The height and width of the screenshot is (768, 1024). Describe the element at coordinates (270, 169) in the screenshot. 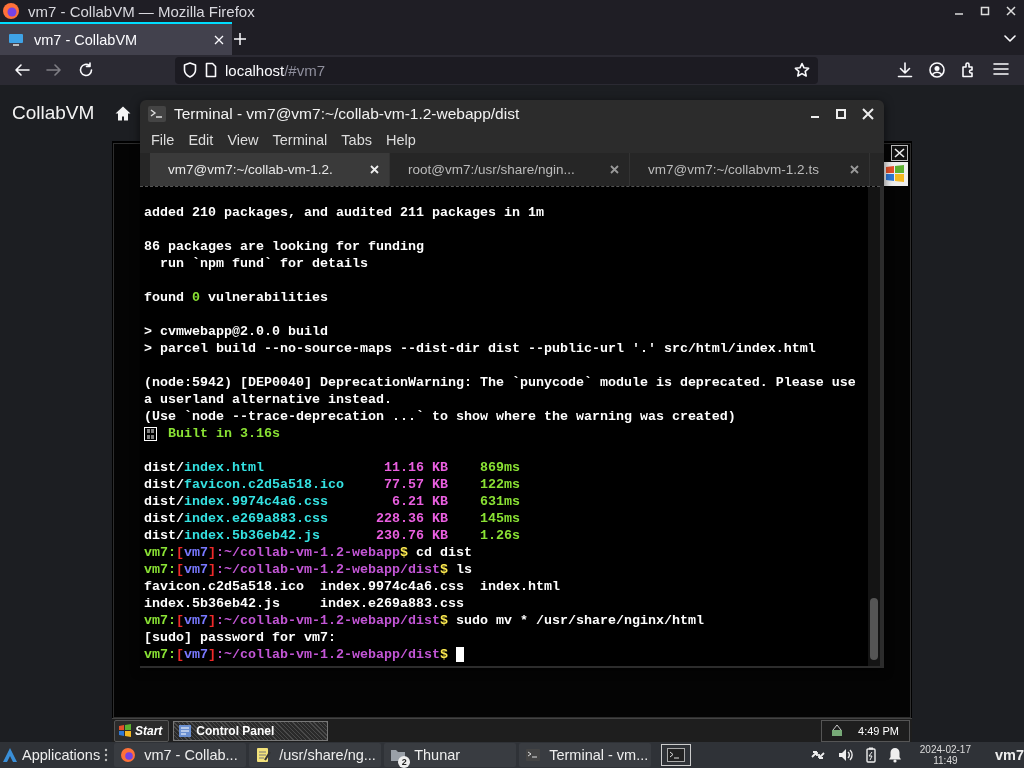

I see `terminal-tab: vm7@vm7:~/collab-vm-1.2.` at that location.